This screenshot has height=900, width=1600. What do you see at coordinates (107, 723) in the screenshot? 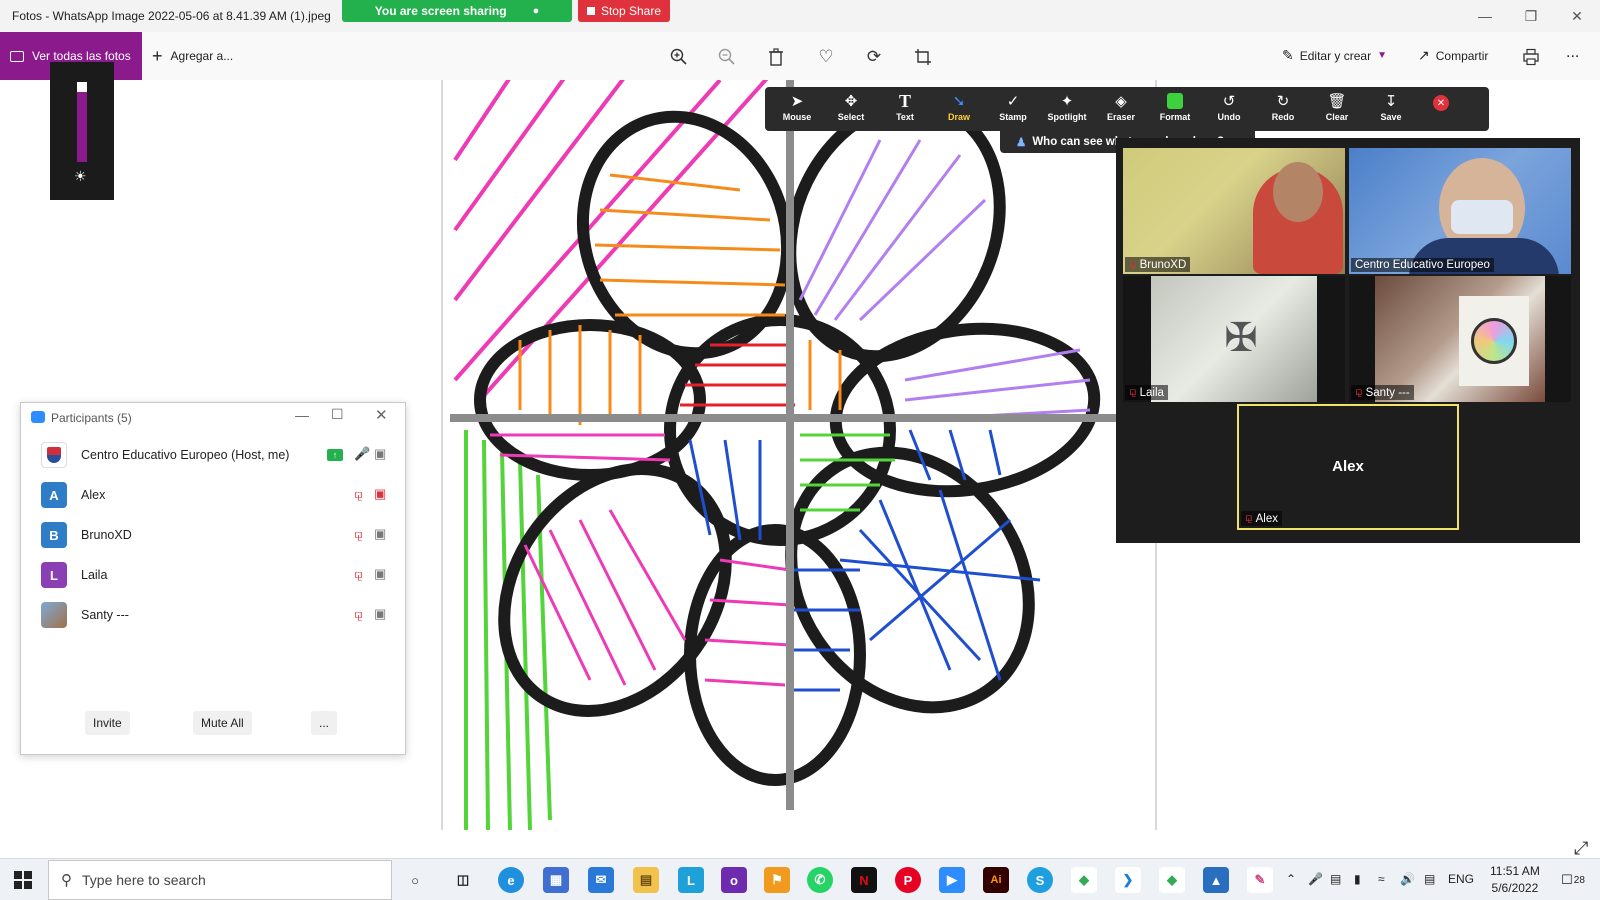
I see `invite-button: Invite` at bounding box center [107, 723].